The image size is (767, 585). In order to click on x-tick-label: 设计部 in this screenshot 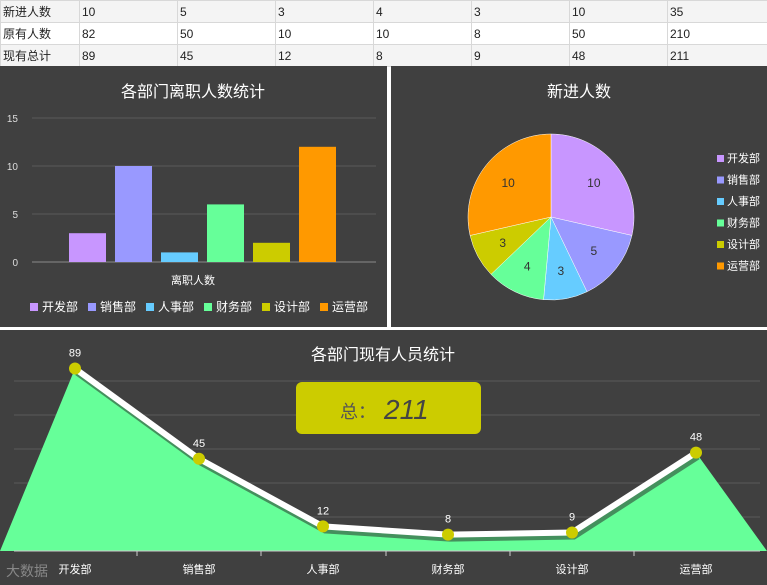, I will do `click(572, 569)`.